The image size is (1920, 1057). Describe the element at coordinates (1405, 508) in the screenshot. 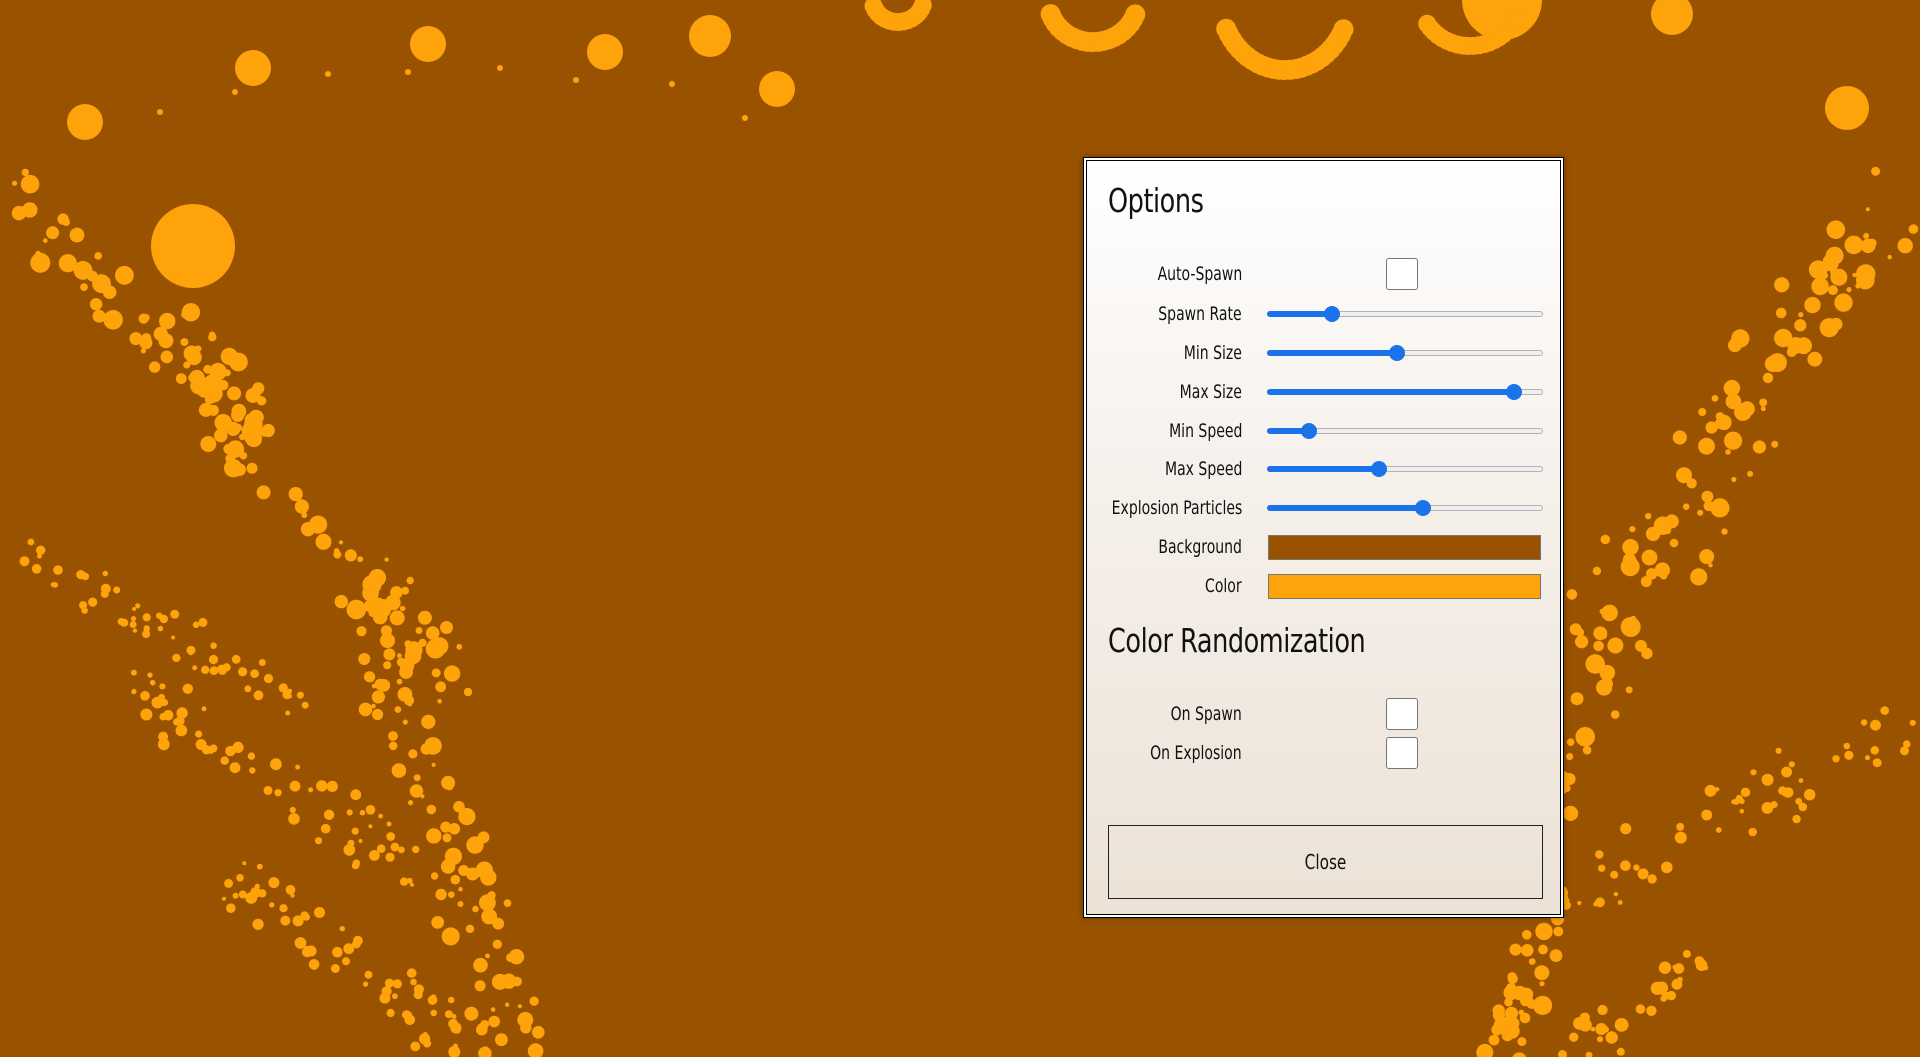

I see `explosion-particles-slider` at that location.